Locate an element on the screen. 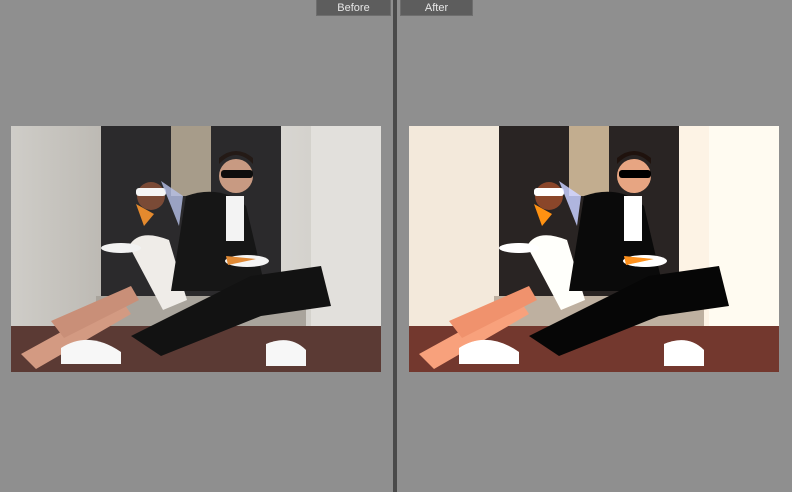 This screenshot has width=792, height=492. before-label: Before is located at coordinates (353, 8).